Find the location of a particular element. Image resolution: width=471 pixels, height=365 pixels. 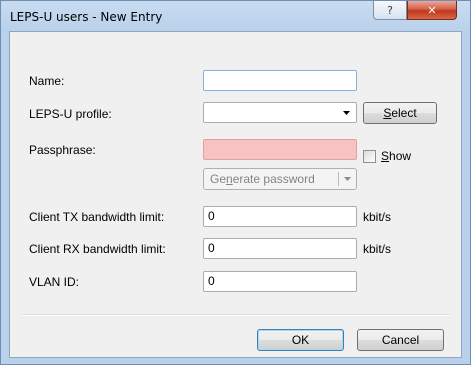

select-profile-button: Select is located at coordinates (400, 113).